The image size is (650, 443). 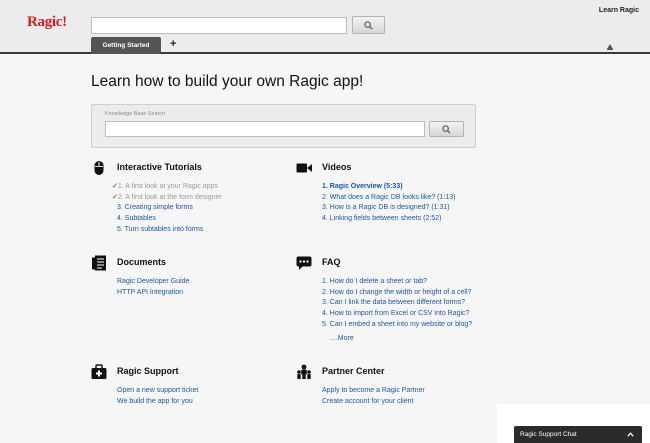 What do you see at coordinates (99, 371) in the screenshot?
I see `first-aid-kit-icon` at bounding box center [99, 371].